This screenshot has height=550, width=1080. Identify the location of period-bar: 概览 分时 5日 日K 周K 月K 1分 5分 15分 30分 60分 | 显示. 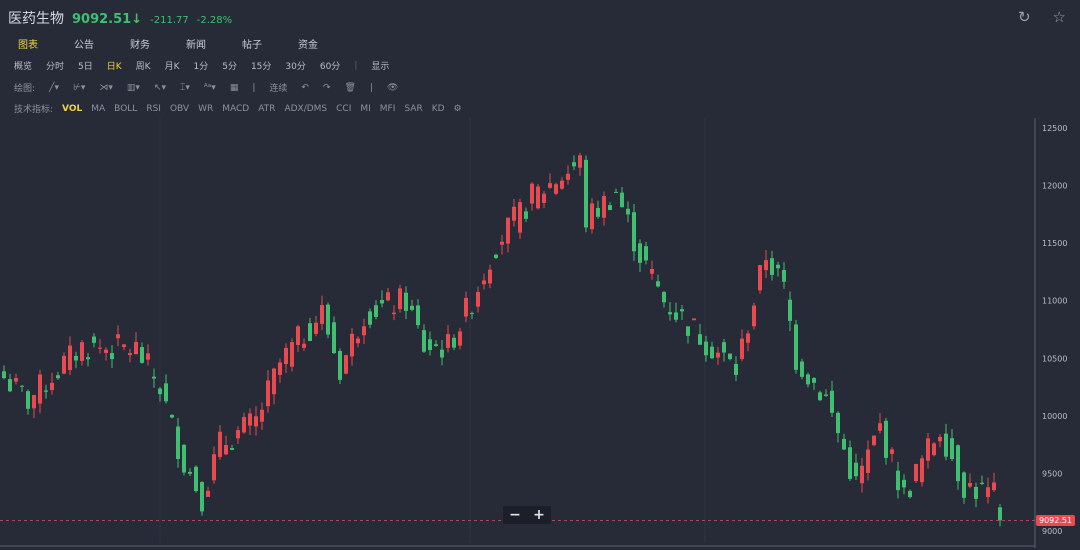
(201, 66).